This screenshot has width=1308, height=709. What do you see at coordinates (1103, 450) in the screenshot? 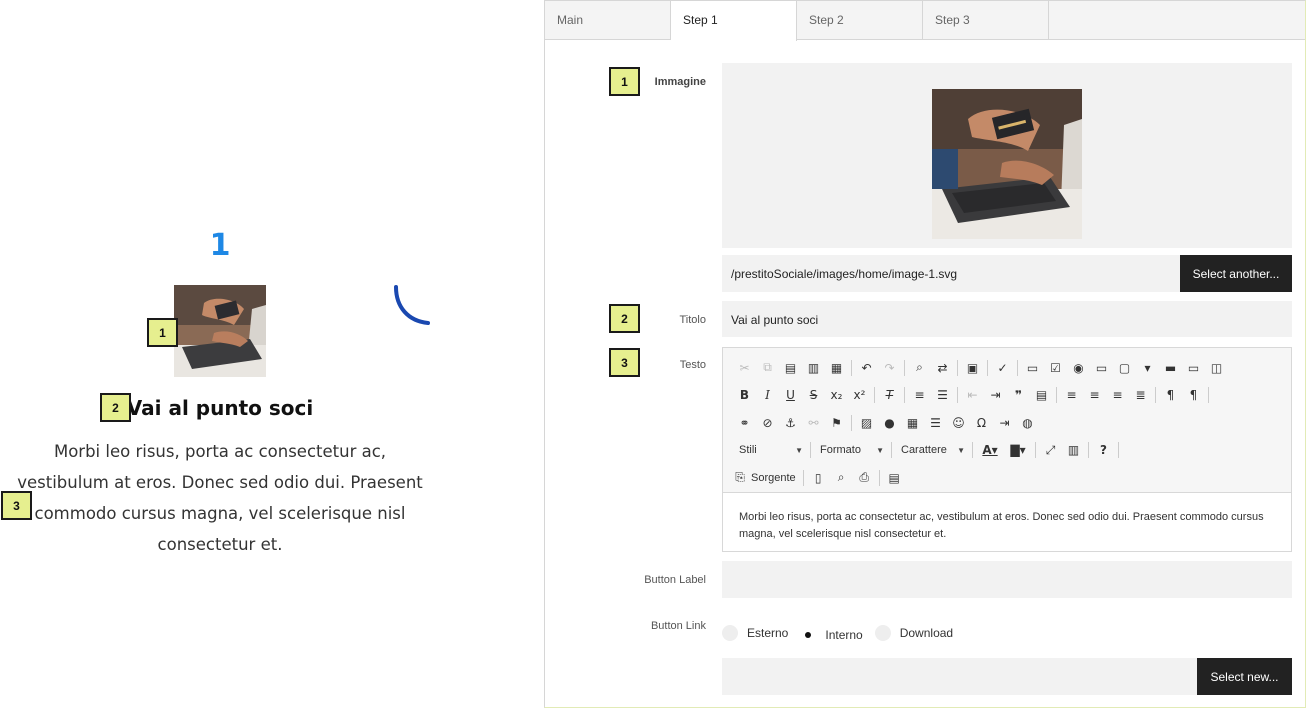
I see `help-icon: ?` at bounding box center [1103, 450].